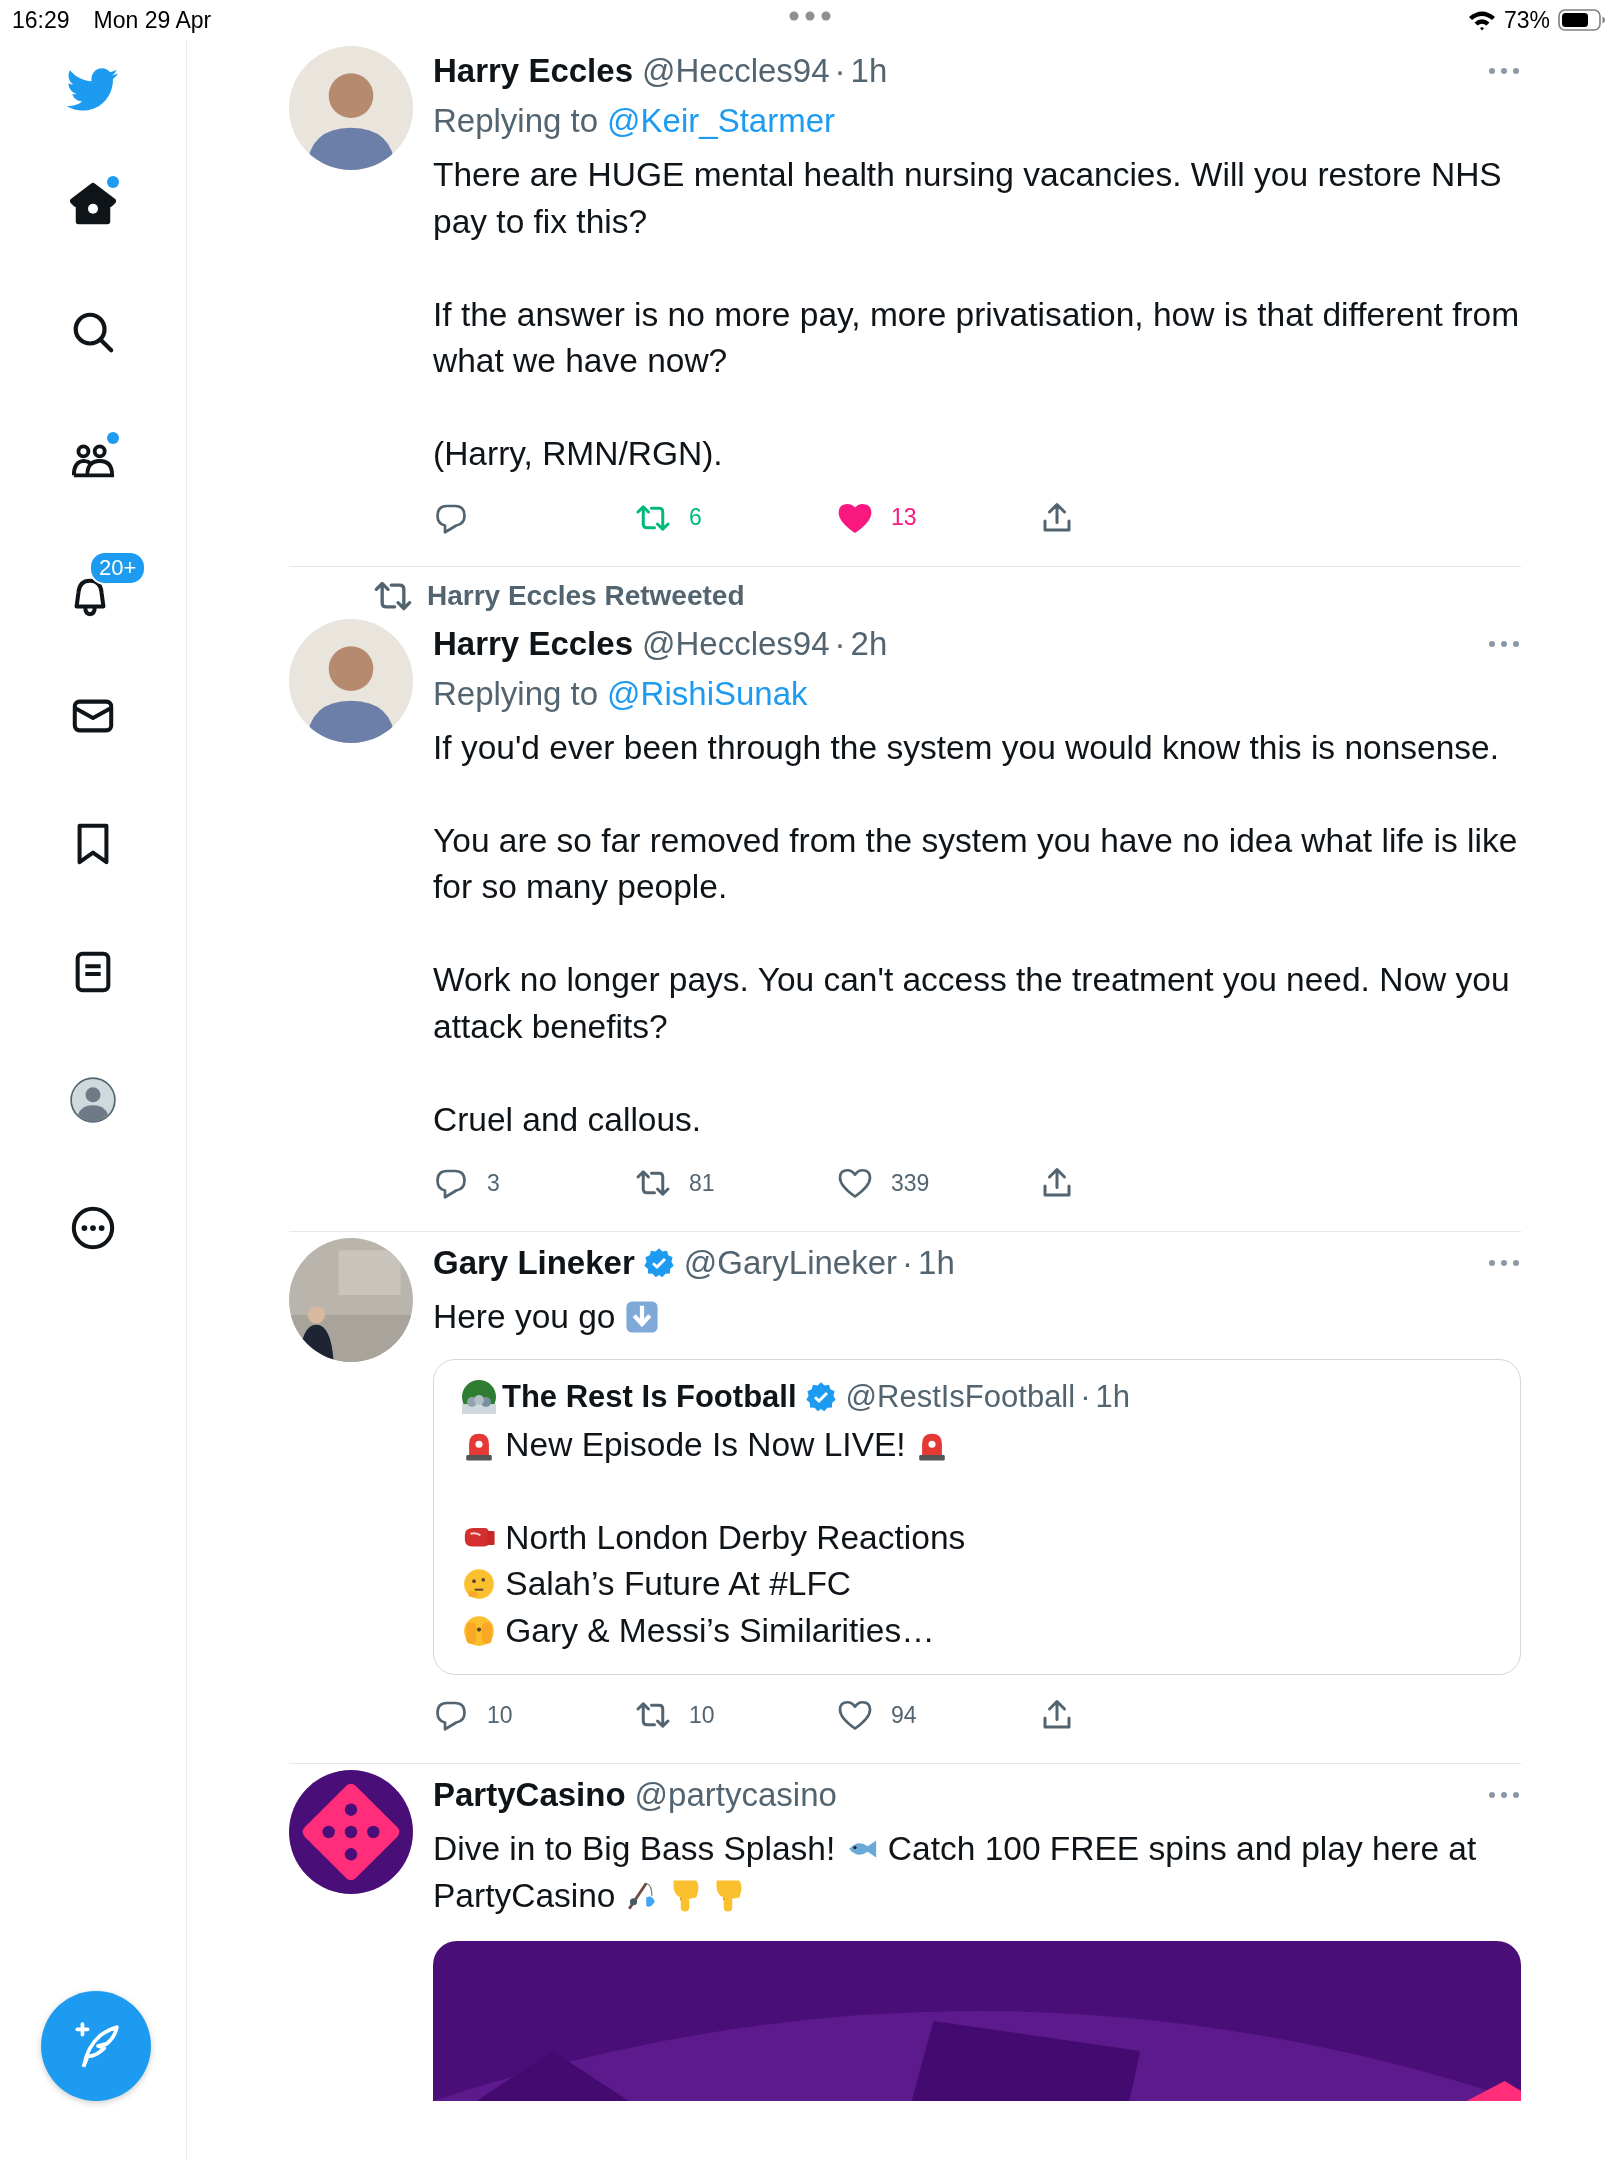 The width and height of the screenshot is (1620, 2160). Describe the element at coordinates (966, 747) in the screenshot. I see `tweet-text: If you'd ever been through the system you would know this is nonsense.` at that location.